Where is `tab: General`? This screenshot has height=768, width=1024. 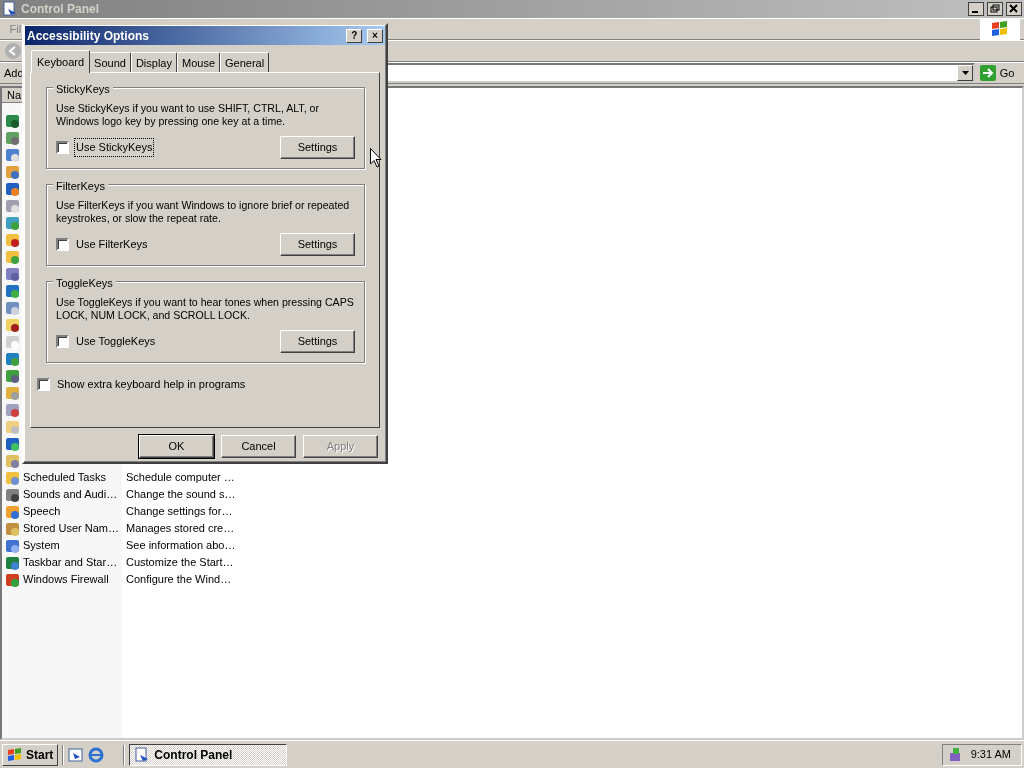
tab: General is located at coordinates (245, 61).